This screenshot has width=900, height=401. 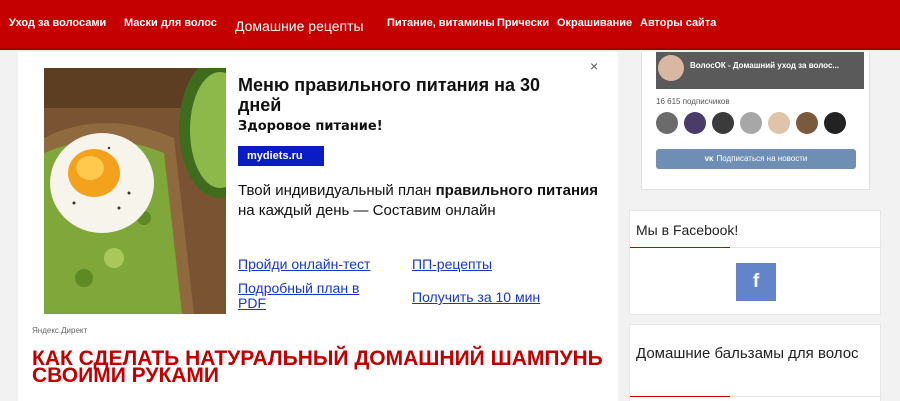 I want to click on avocado-toast-egg-illustration, so click(x=135, y=191).